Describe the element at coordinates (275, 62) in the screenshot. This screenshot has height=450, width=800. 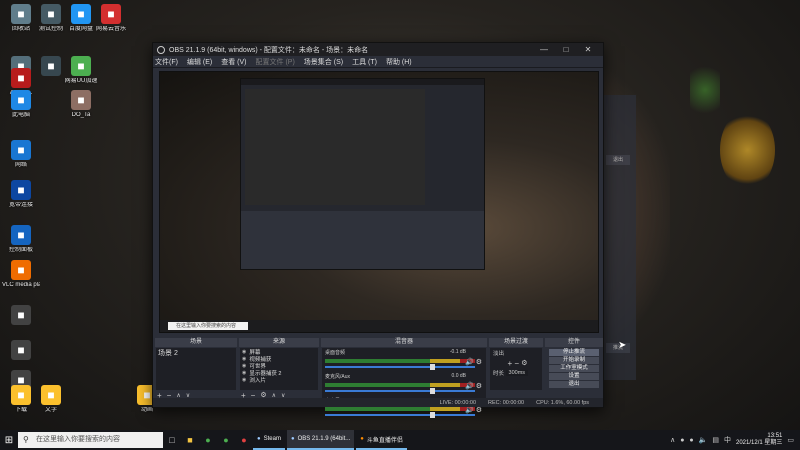
I see `menu-item: 配置文件 (P)` at that location.